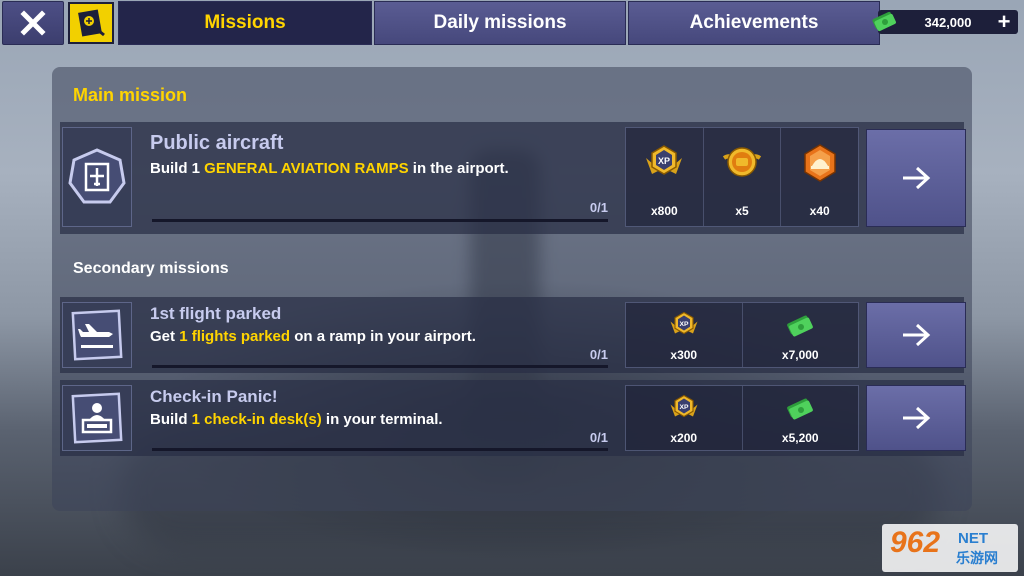  I want to click on check-in-desk-icon, so click(97, 418).